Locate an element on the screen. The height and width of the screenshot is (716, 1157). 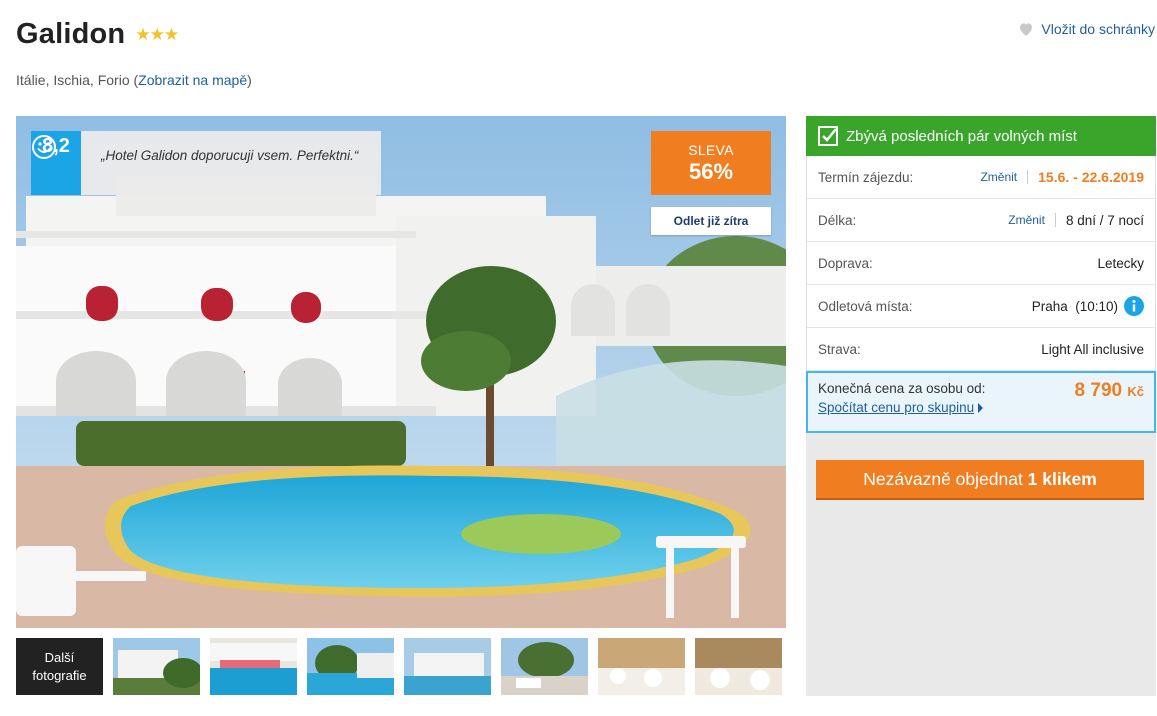
length-label: Délka: is located at coordinates (837, 220).